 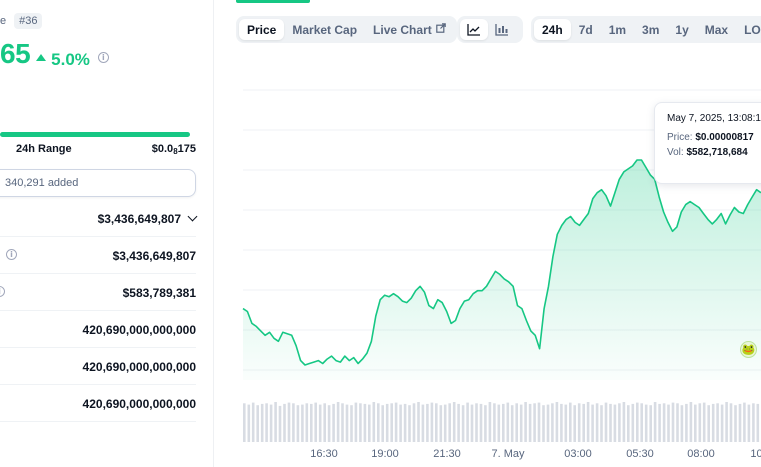 I want to click on range-7d: 7d, so click(x=586, y=29).